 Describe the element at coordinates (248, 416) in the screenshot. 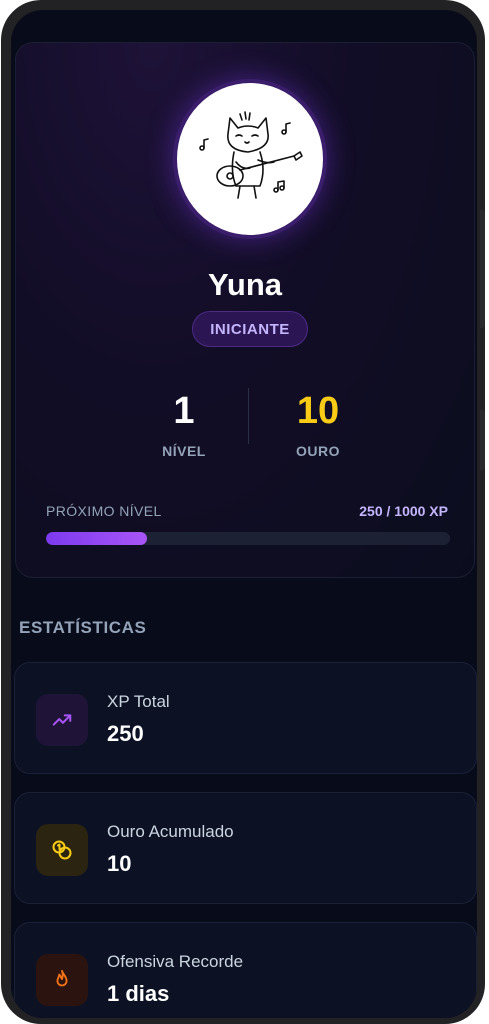

I see `stat-divider` at that location.